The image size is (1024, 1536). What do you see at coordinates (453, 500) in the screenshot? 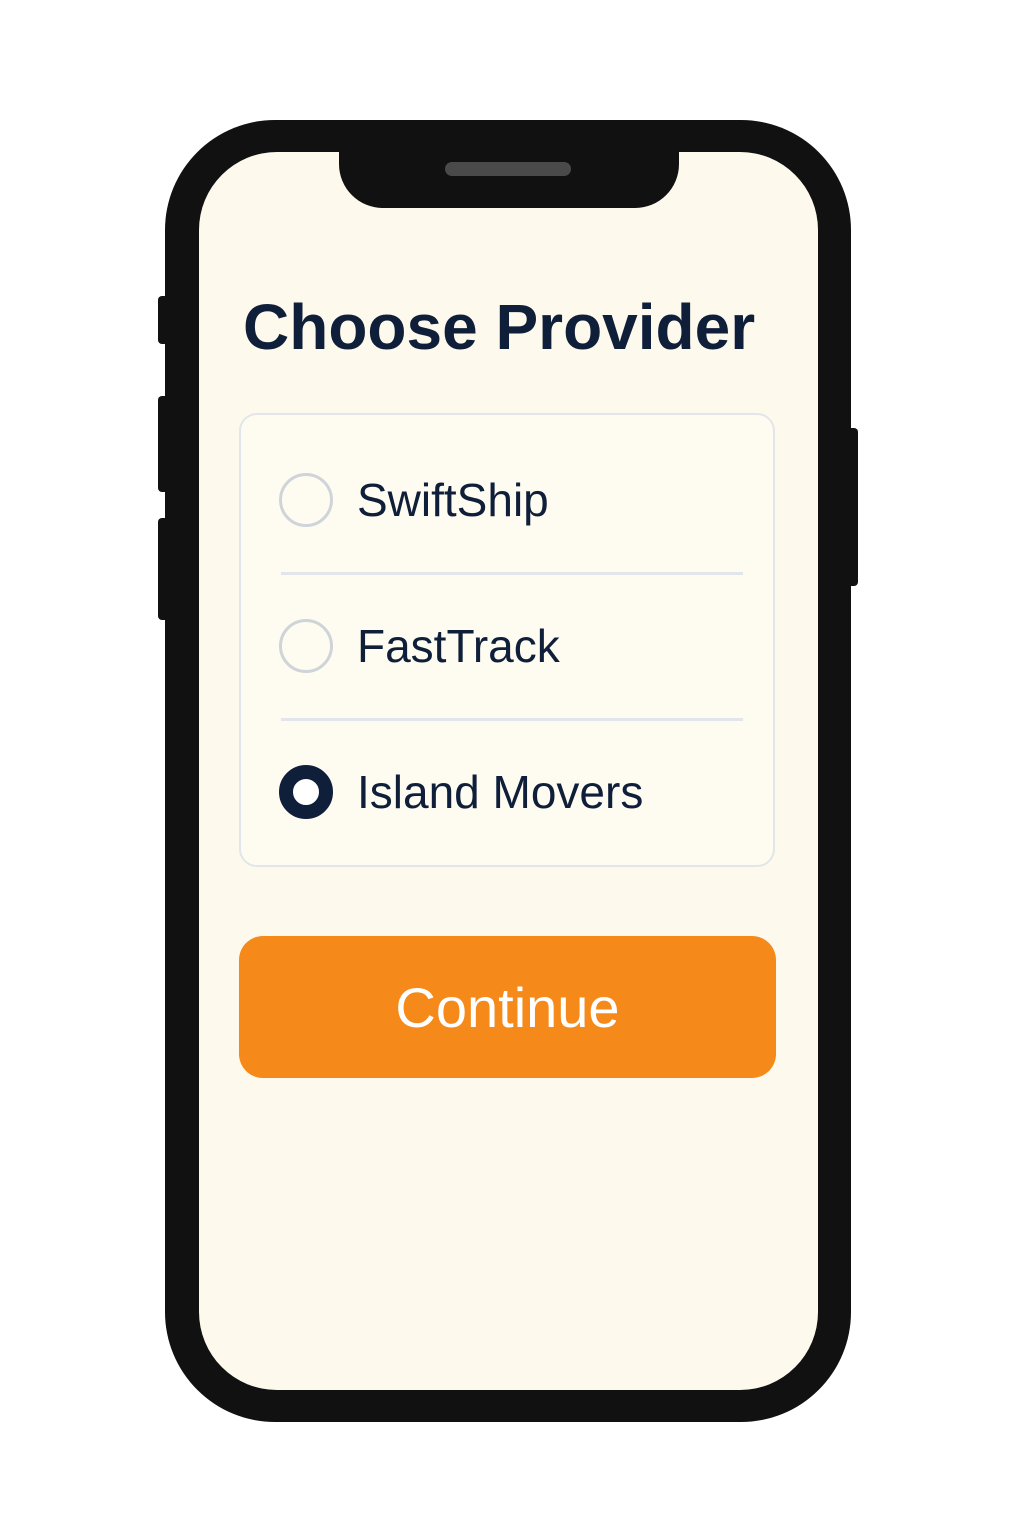
I see `provider-label: SwiftShip` at bounding box center [453, 500].